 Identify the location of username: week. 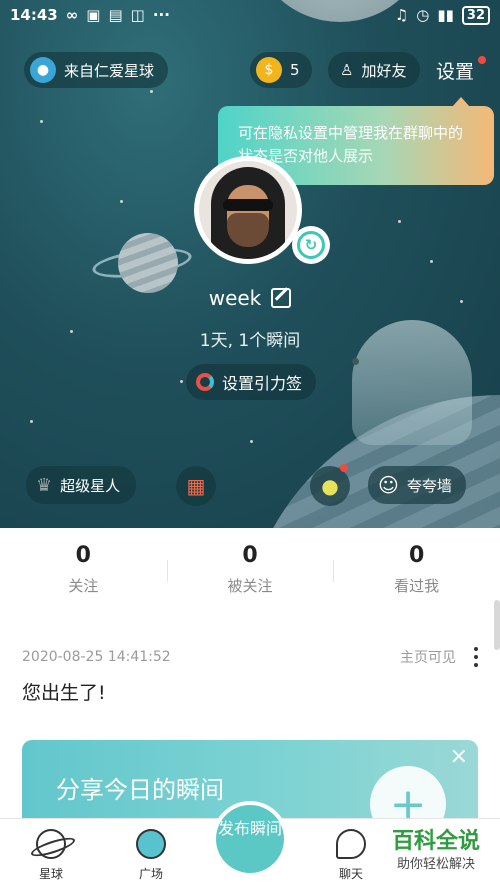
(235, 298).